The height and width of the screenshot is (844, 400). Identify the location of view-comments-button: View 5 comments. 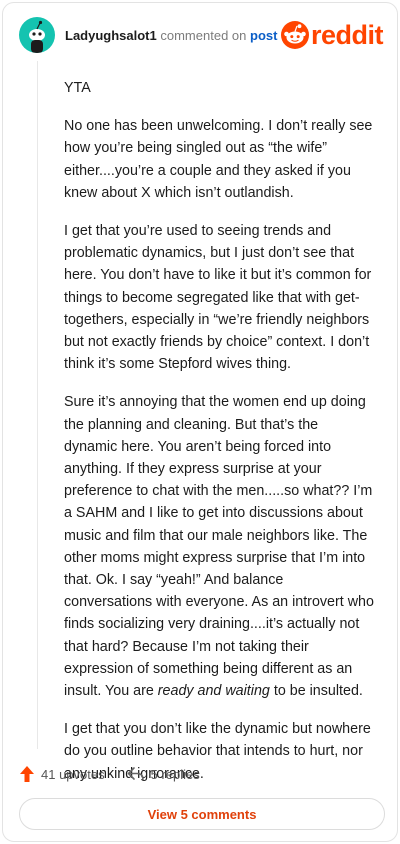
(202, 814).